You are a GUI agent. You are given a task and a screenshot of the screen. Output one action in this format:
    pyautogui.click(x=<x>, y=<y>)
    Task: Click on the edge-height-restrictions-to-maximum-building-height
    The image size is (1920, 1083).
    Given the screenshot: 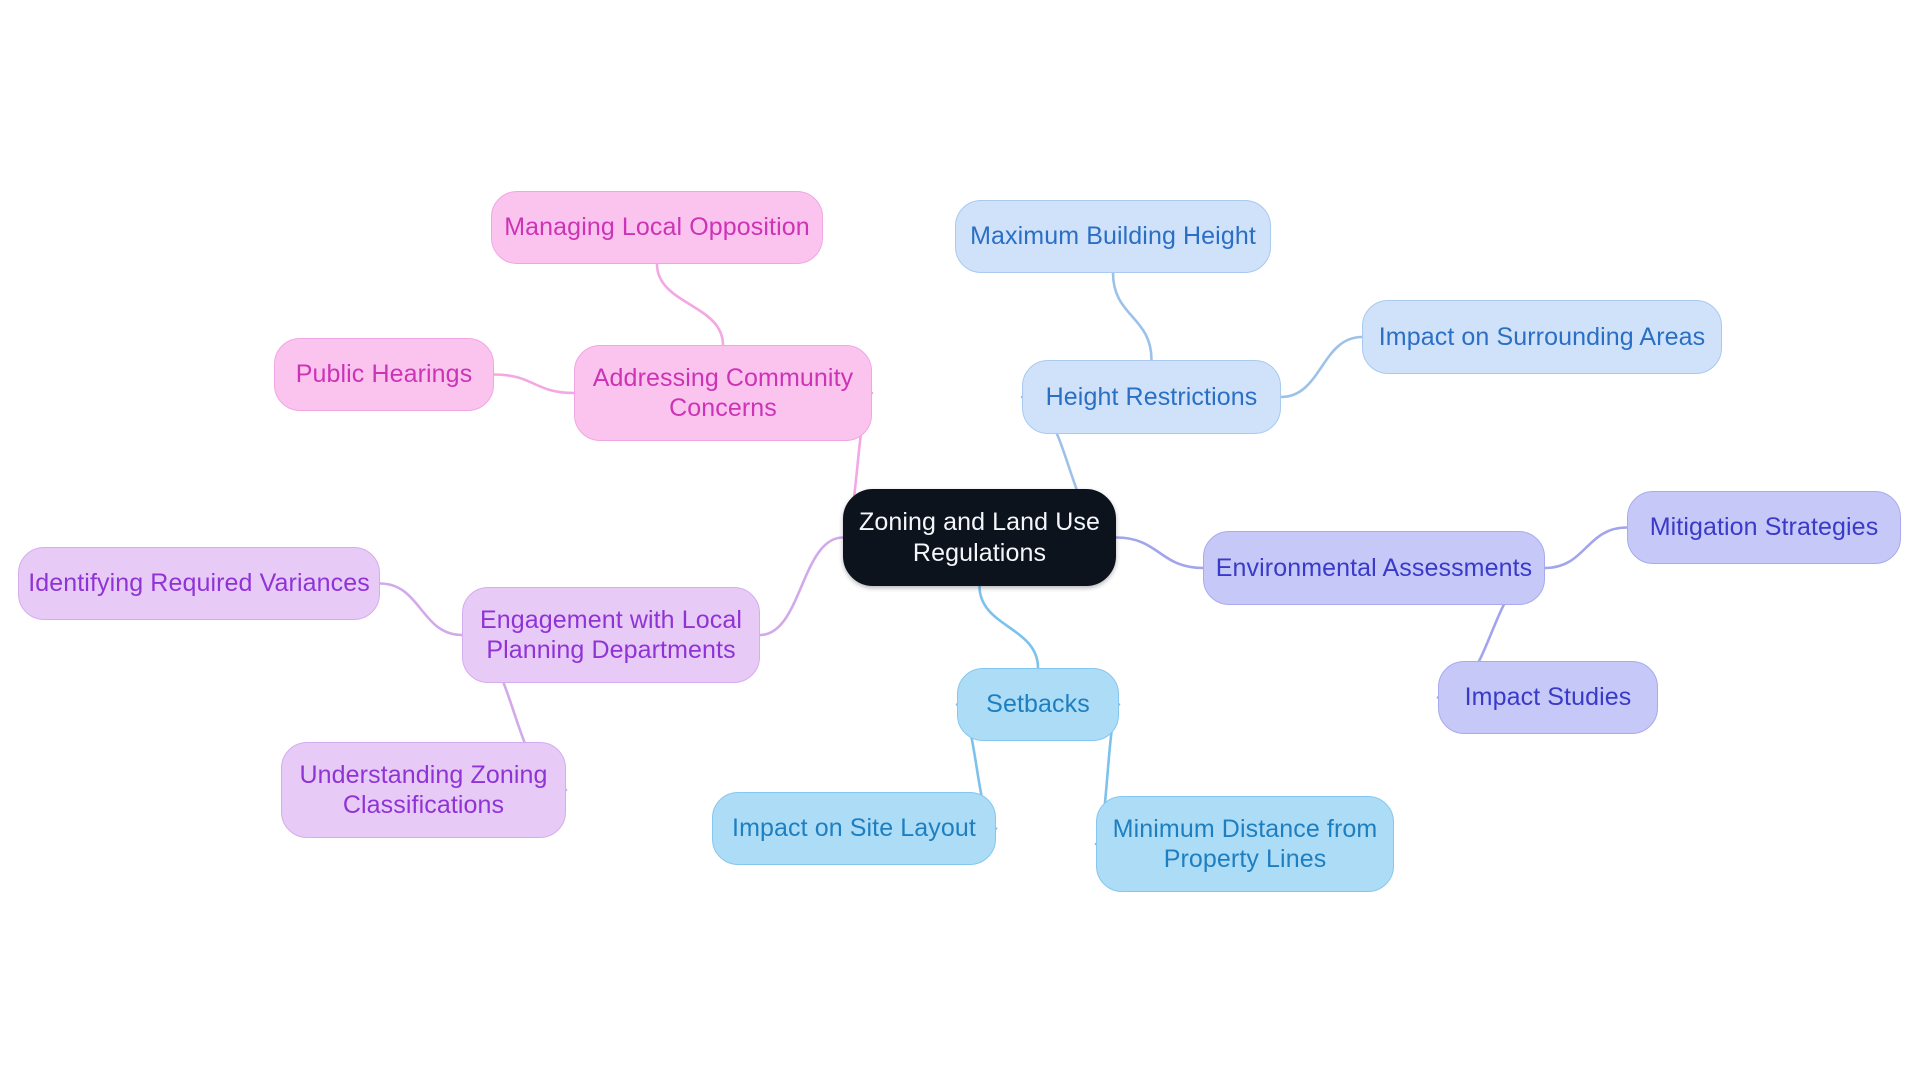 What is the action you would take?
    pyautogui.click(x=1132, y=316)
    